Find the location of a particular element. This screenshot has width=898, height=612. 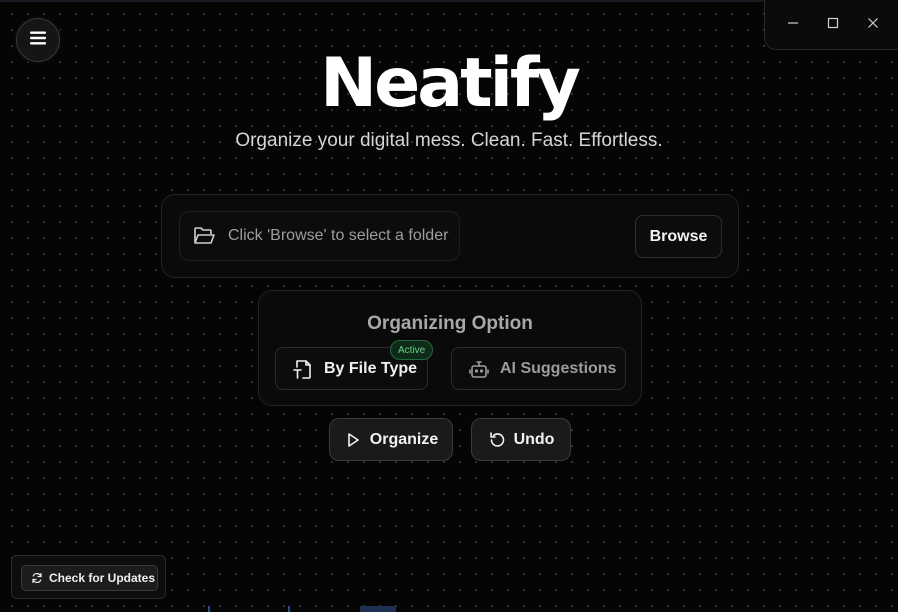

check-for-updates-button: Check for Updates is located at coordinates (89, 578).